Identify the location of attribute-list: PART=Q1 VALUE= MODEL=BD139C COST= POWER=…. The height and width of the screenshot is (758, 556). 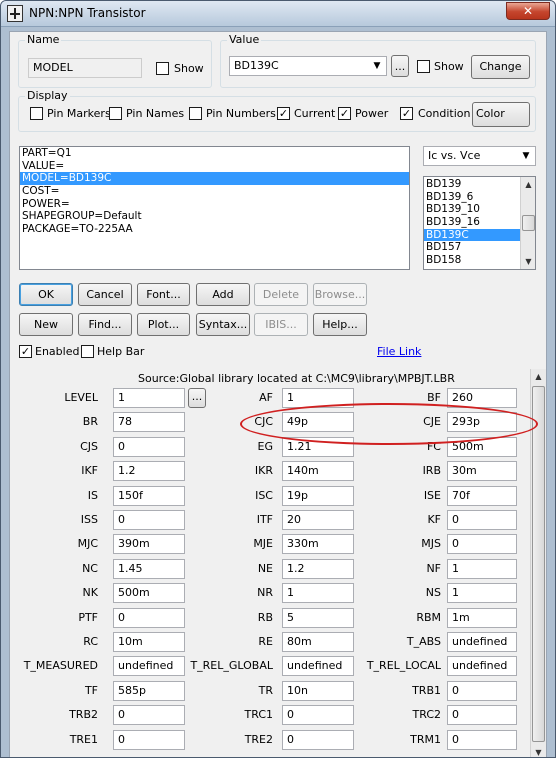
(214, 208).